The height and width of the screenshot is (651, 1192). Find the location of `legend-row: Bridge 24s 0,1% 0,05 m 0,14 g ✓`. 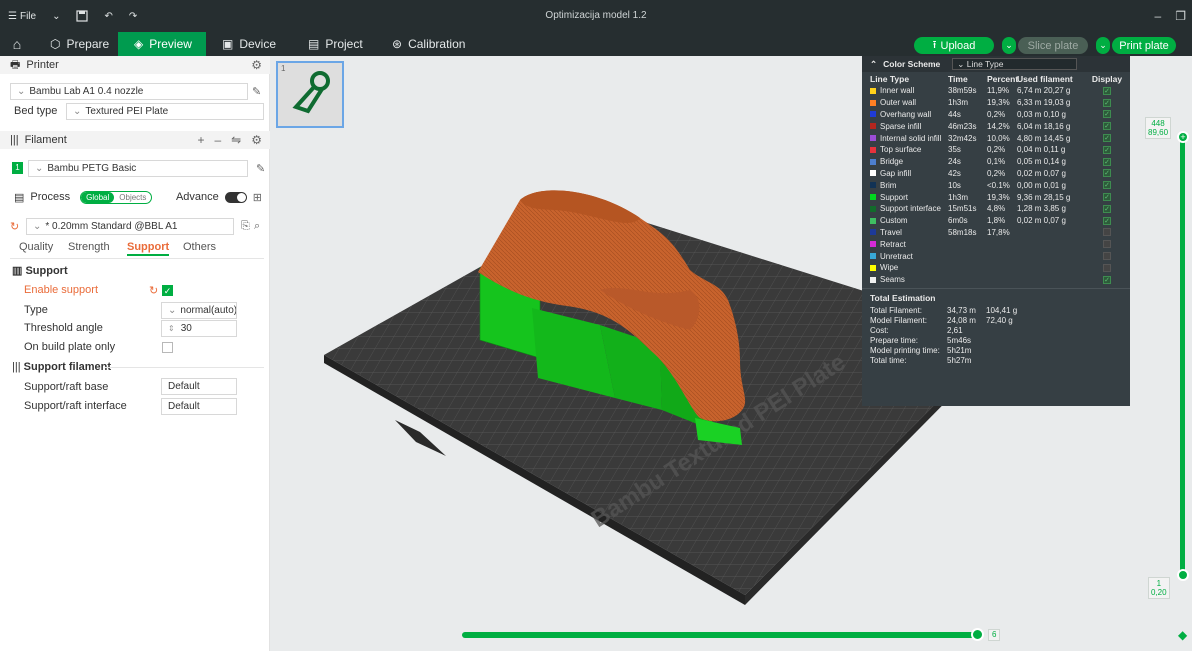

legend-row: Bridge 24s 0,1% 0,05 m 0,14 g ✓ is located at coordinates (996, 162).